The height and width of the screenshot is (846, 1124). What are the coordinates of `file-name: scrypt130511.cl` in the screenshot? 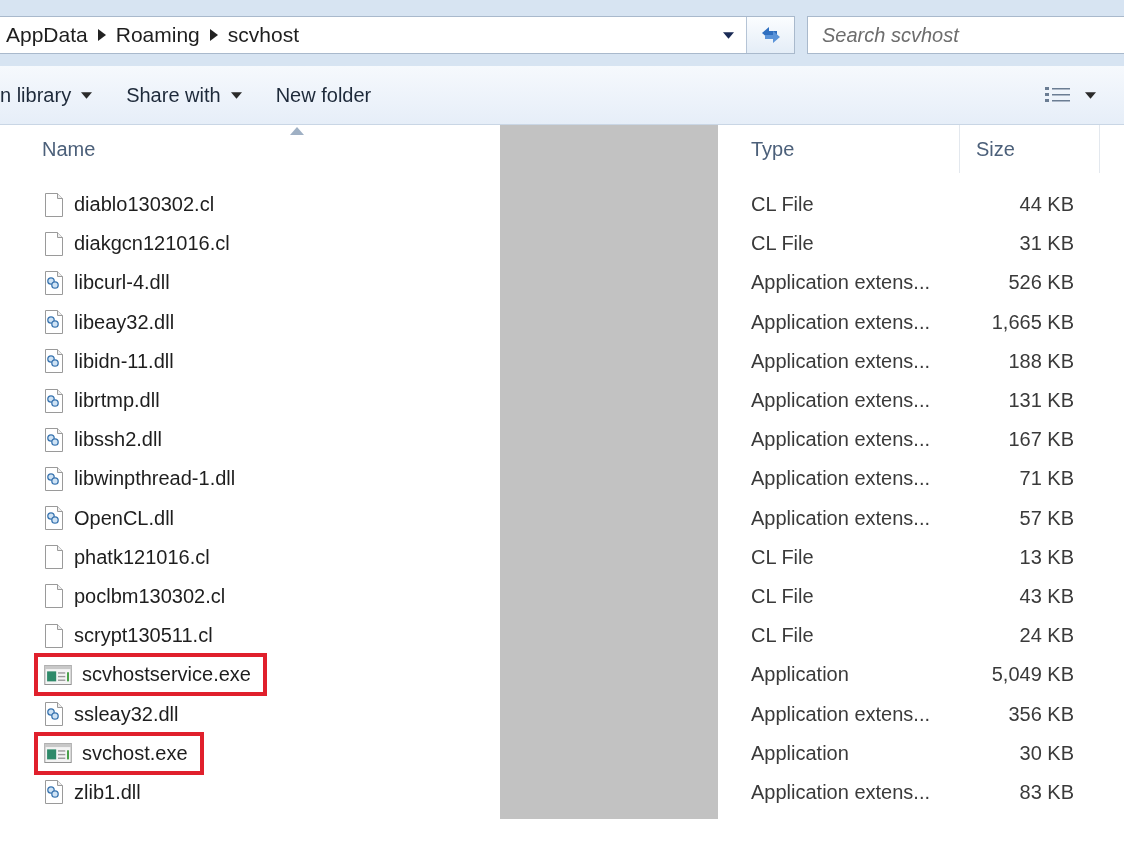 It's located at (145, 636).